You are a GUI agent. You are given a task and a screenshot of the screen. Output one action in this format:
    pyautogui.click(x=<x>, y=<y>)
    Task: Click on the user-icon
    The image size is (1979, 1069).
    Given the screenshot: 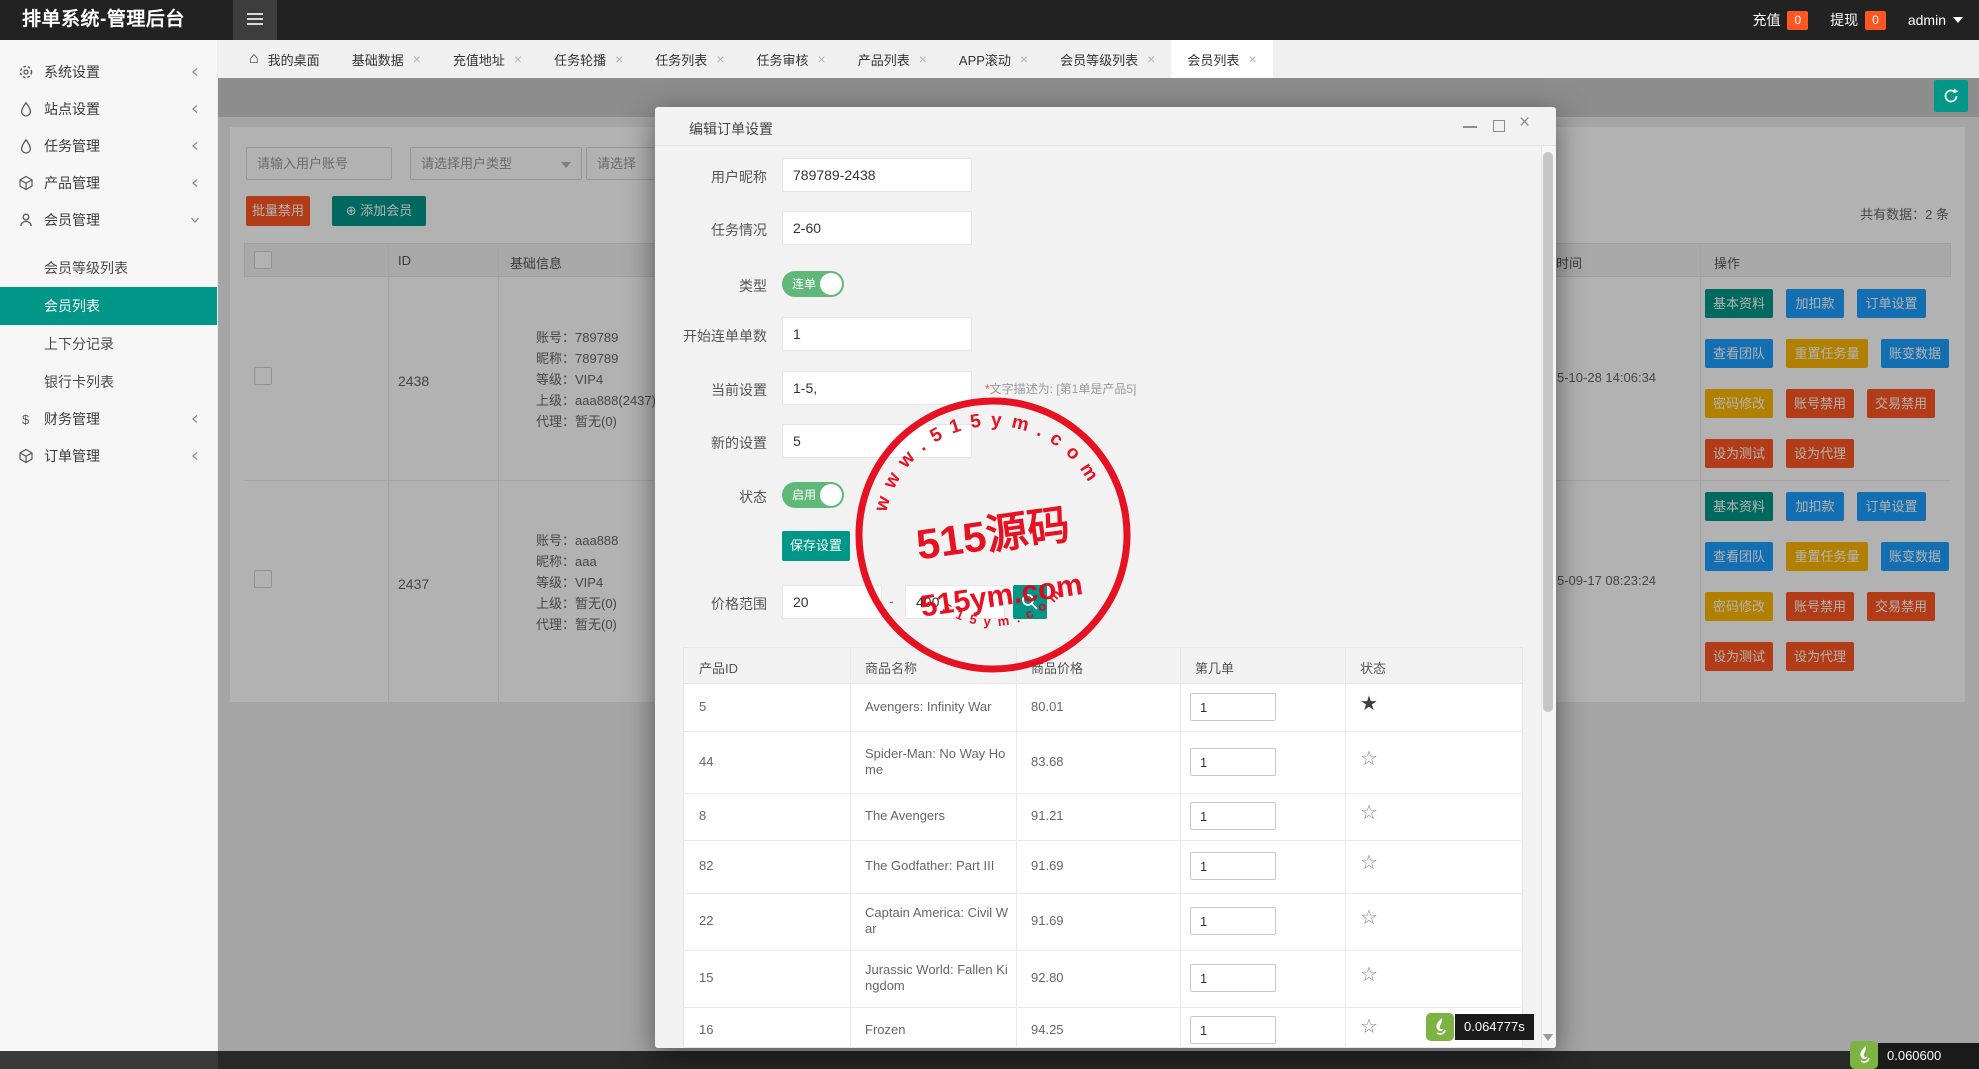 What is the action you would take?
    pyautogui.click(x=26, y=220)
    